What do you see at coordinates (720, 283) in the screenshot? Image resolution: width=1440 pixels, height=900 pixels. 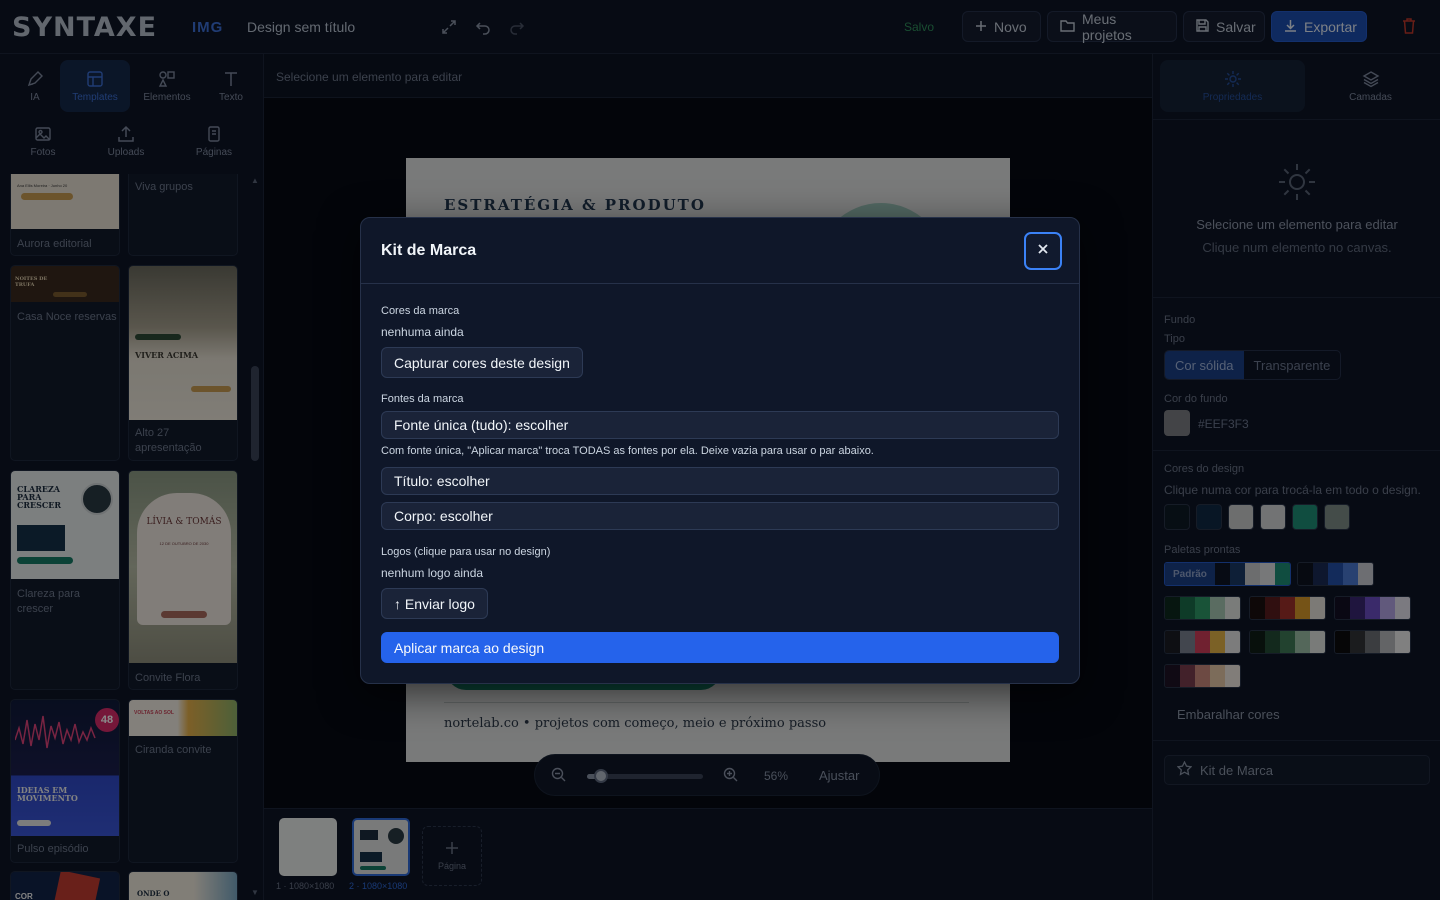 I see `modal-divider` at bounding box center [720, 283].